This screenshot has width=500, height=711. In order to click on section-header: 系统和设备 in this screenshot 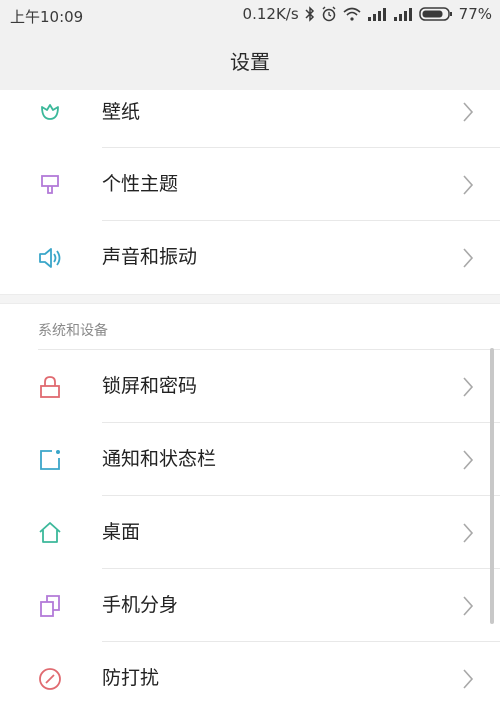, I will do `click(250, 327)`.